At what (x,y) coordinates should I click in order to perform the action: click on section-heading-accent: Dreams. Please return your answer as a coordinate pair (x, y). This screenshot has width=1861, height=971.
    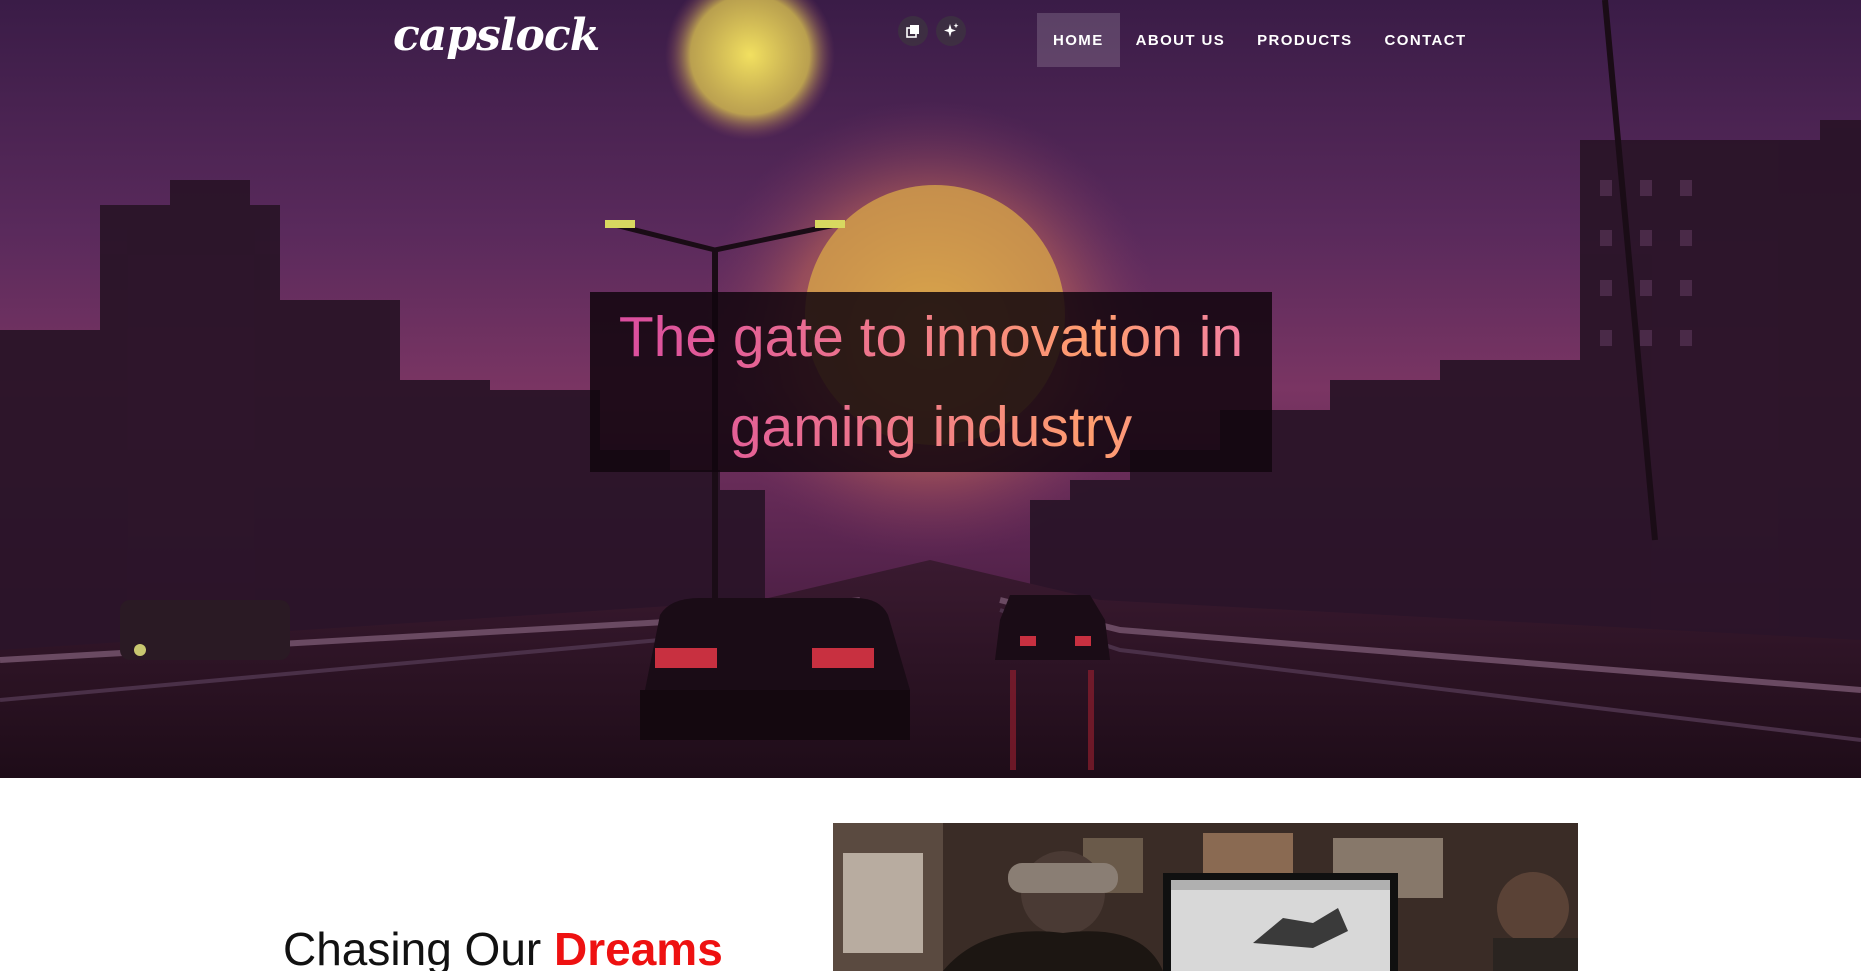
    Looking at the image, I should click on (638, 947).